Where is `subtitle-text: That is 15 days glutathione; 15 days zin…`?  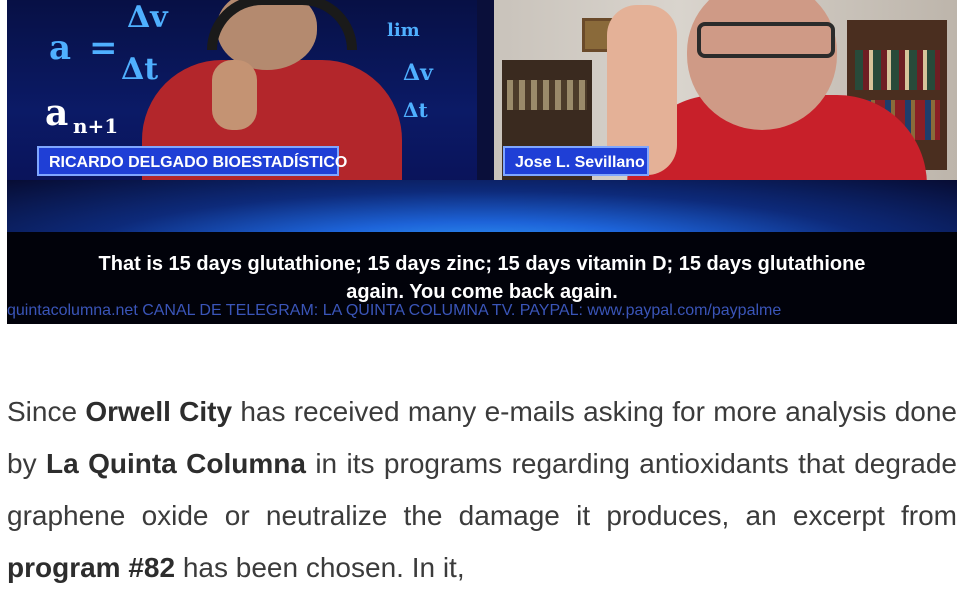
subtitle-text: That is 15 days glutathione; 15 days zin… is located at coordinates (482, 278).